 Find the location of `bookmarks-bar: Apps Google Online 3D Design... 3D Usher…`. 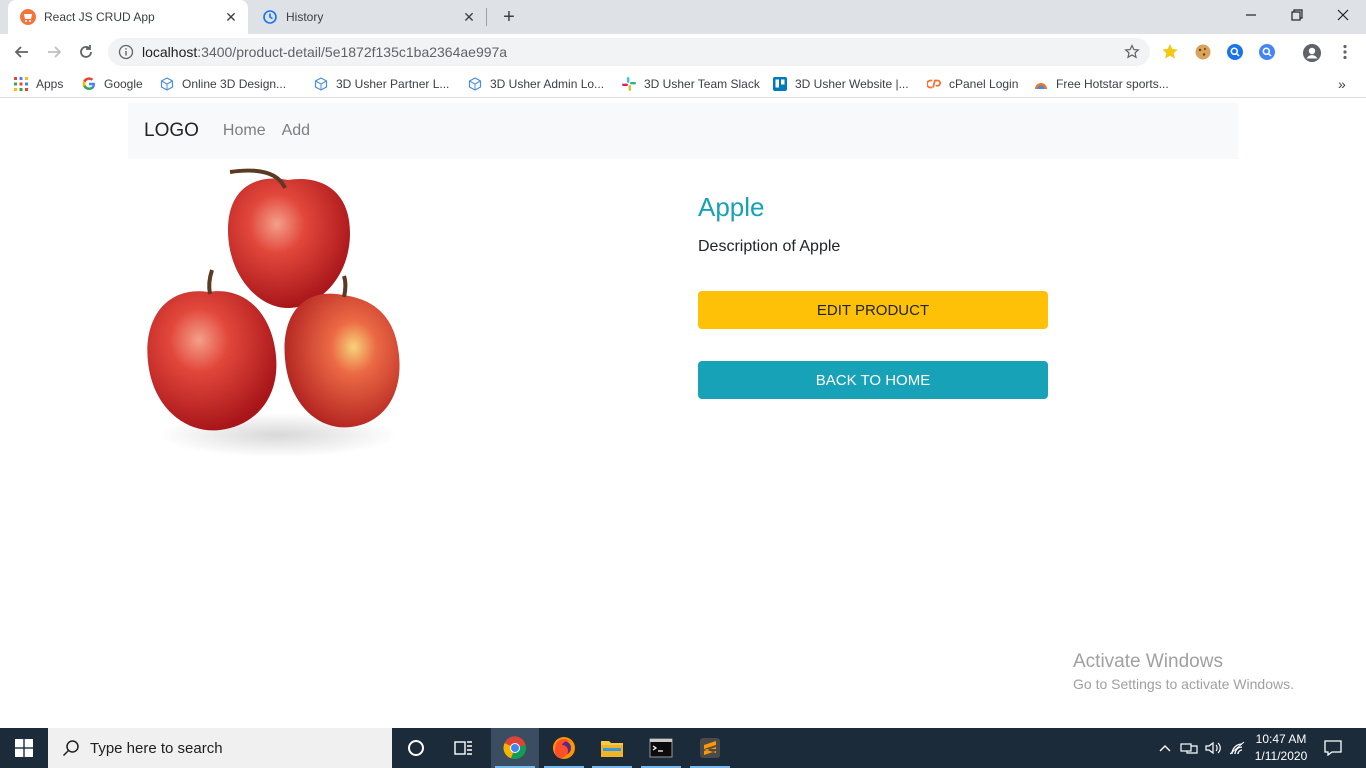

bookmarks-bar: Apps Google Online 3D Design... 3D Usher… is located at coordinates (683, 84).